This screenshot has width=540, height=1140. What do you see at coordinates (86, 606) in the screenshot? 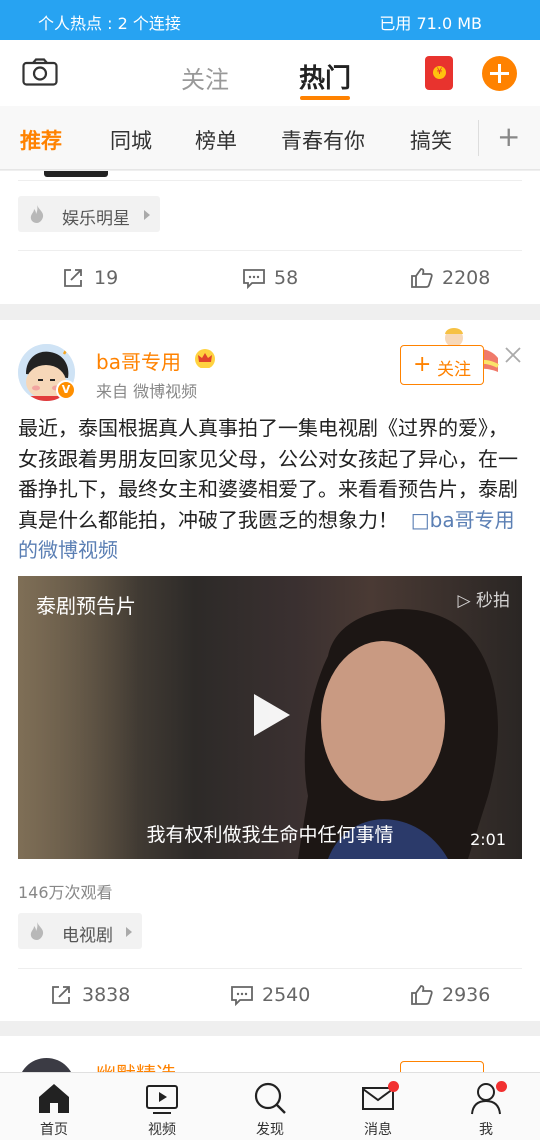
I see `video-title: 泰剧预告片` at bounding box center [86, 606].